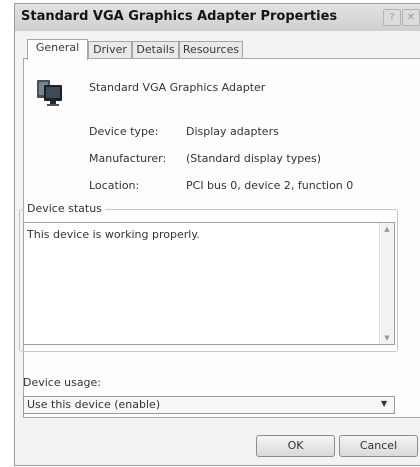 The width and height of the screenshot is (420, 467). I want to click on ok-button: OK, so click(295, 446).